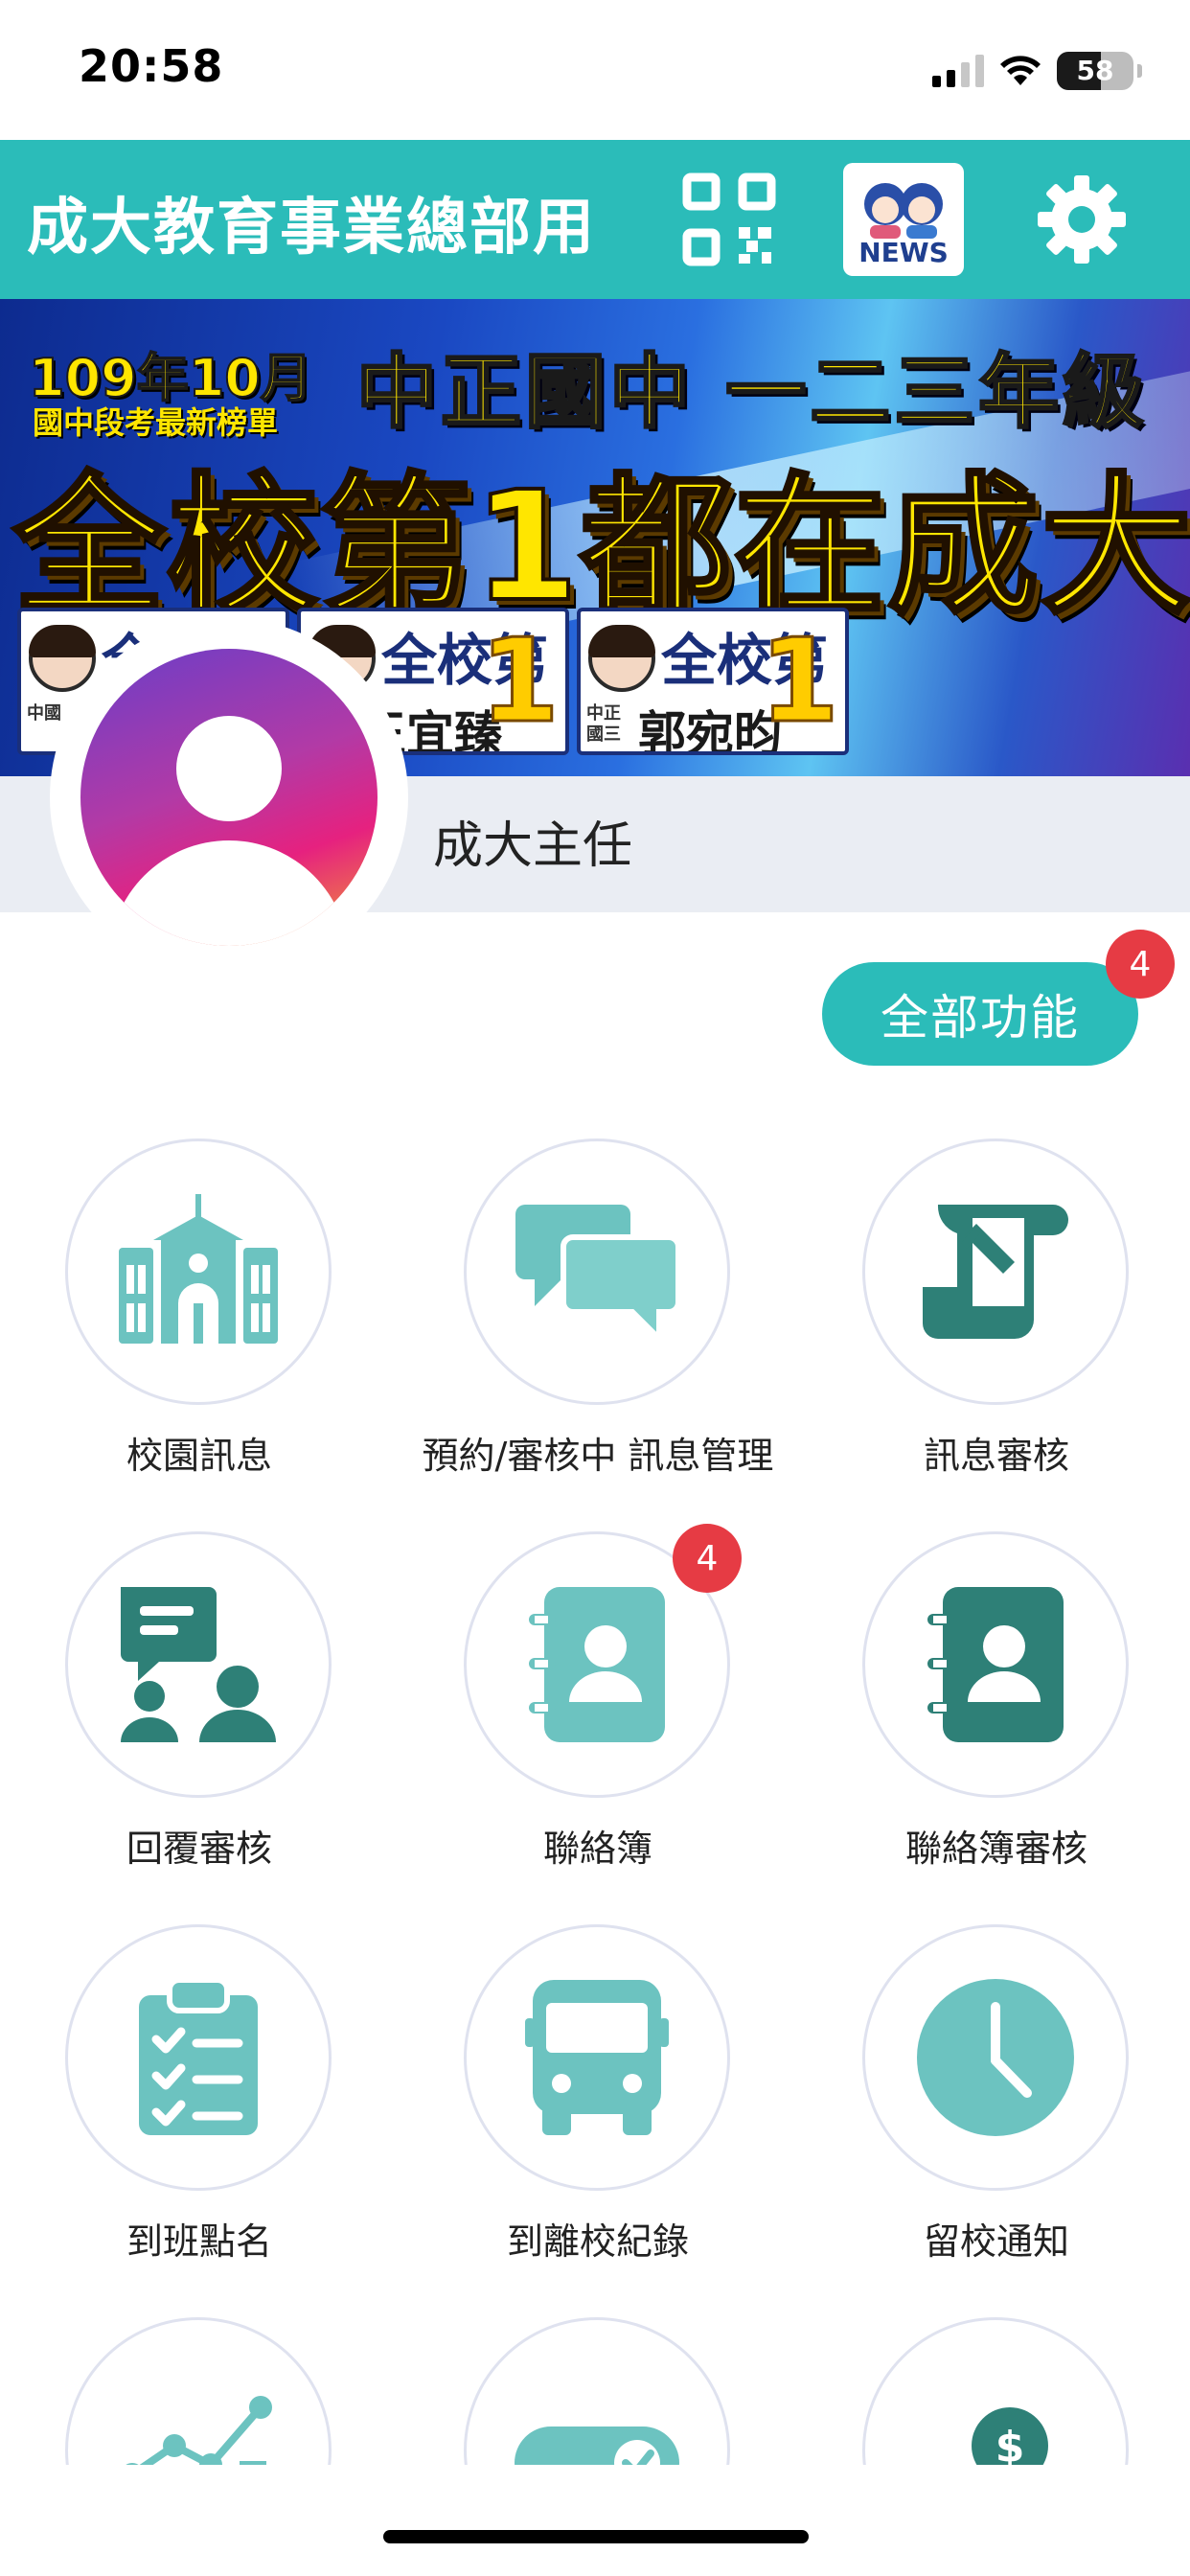 The width and height of the screenshot is (1190, 2576). What do you see at coordinates (595, 70) in the screenshot?
I see `status-bar: 20:58 58` at bounding box center [595, 70].